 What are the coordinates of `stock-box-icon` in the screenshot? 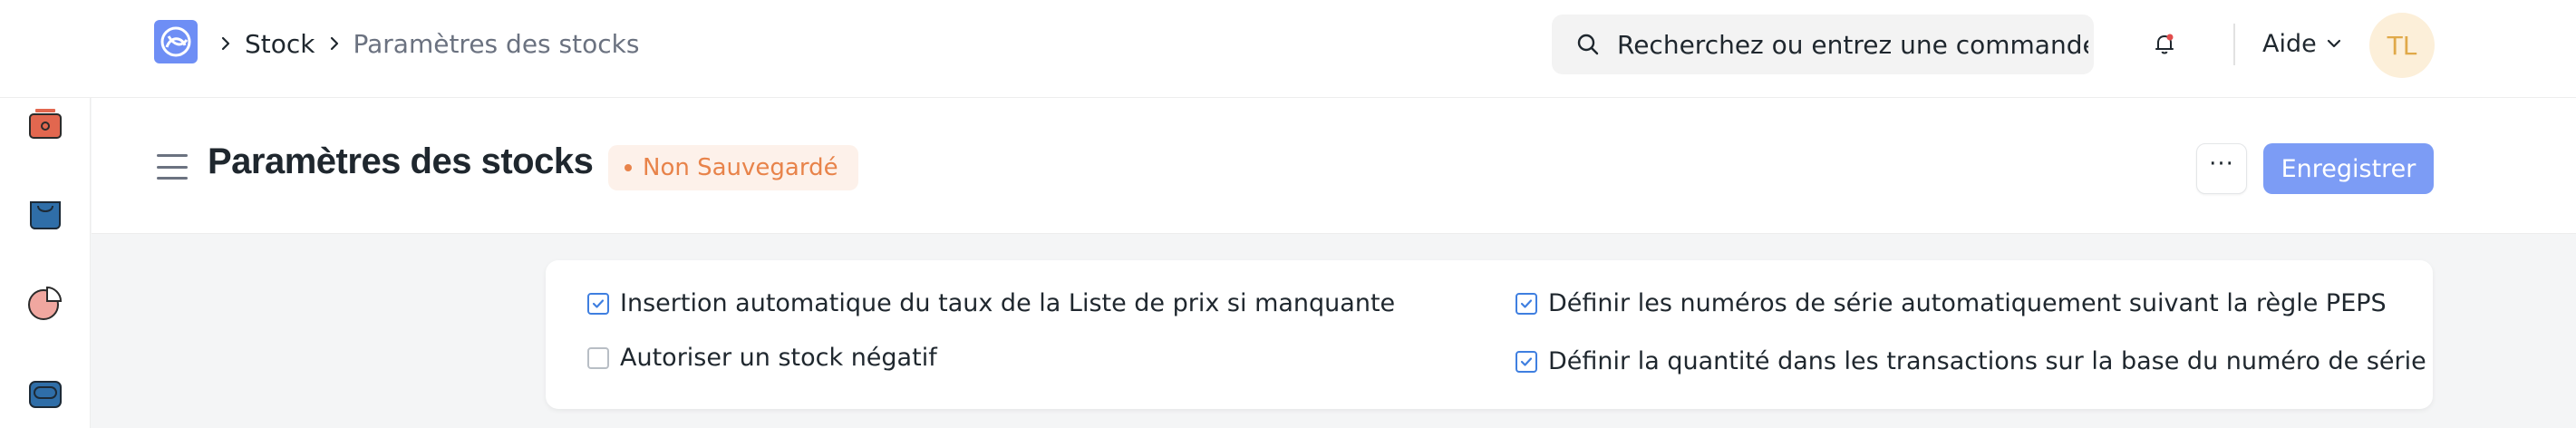 It's located at (45, 123).